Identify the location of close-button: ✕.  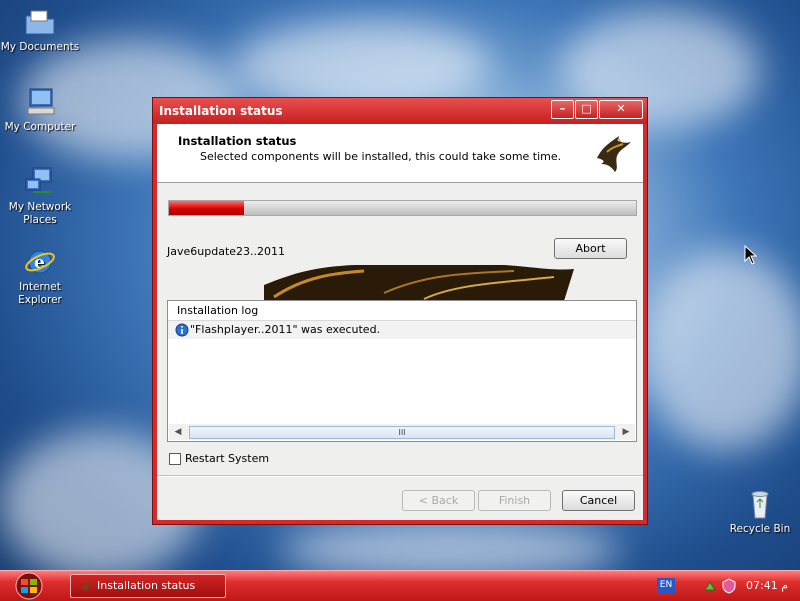
(621, 109).